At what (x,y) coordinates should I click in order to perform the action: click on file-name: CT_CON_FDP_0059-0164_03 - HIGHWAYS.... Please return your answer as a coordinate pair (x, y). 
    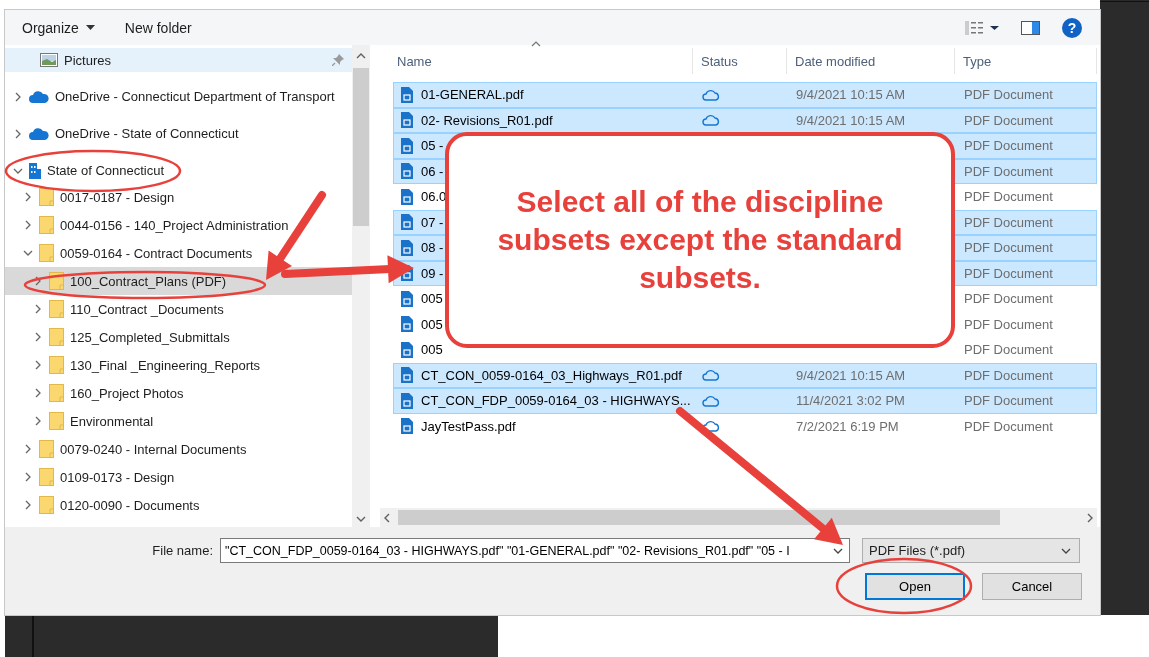
    Looking at the image, I should click on (556, 401).